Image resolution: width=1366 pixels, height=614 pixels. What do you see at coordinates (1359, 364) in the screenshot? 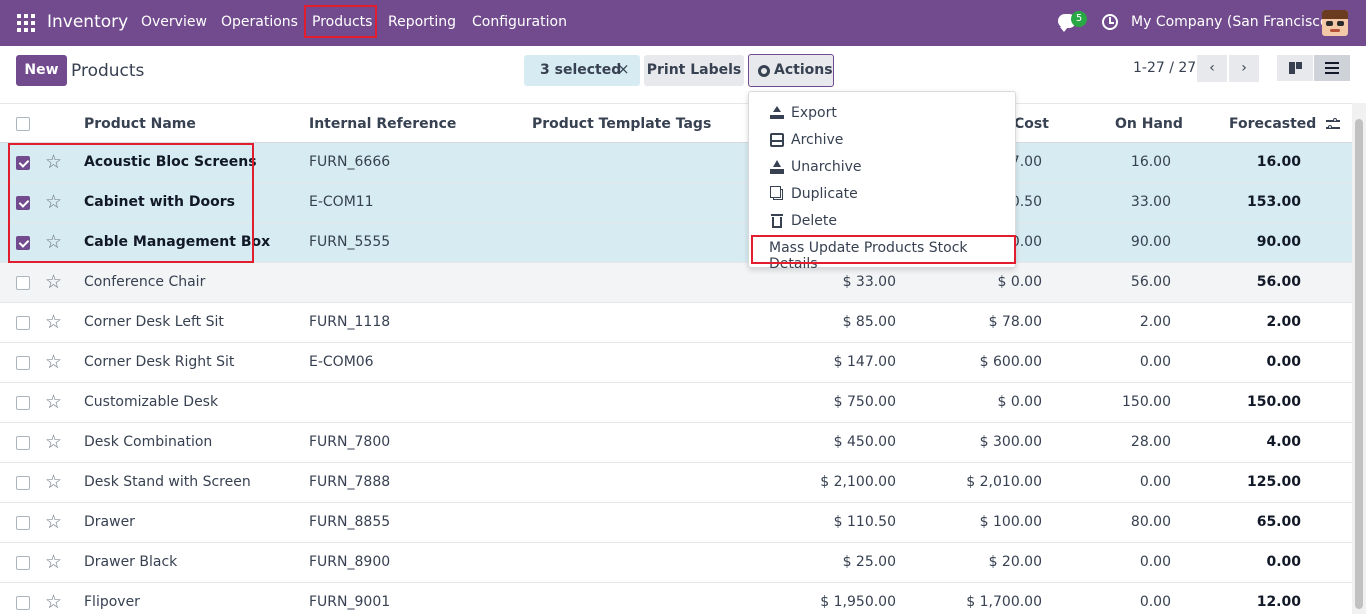
I see `scrollbar-thumb` at bounding box center [1359, 364].